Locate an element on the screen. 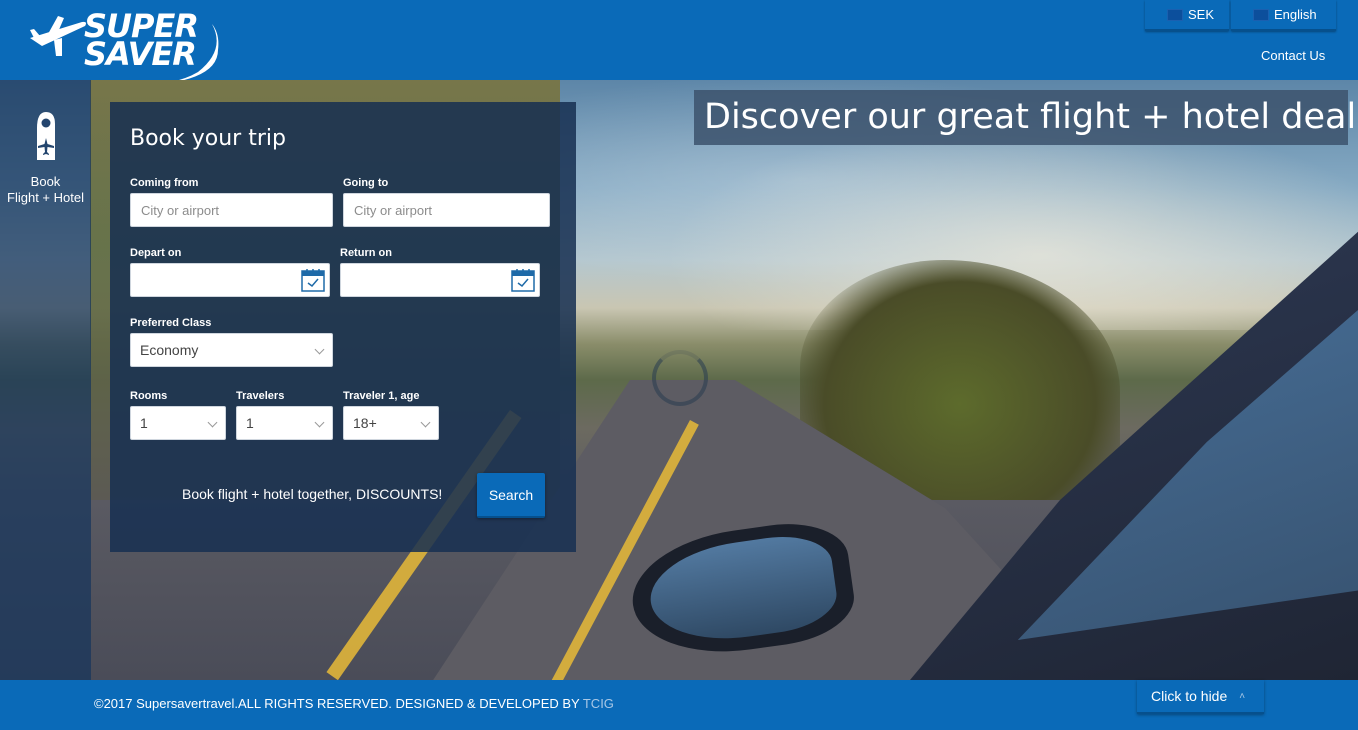 Image resolution: width=1358 pixels, height=730 pixels. hide-footer-button: Click to hide ˄ is located at coordinates (1200, 697).